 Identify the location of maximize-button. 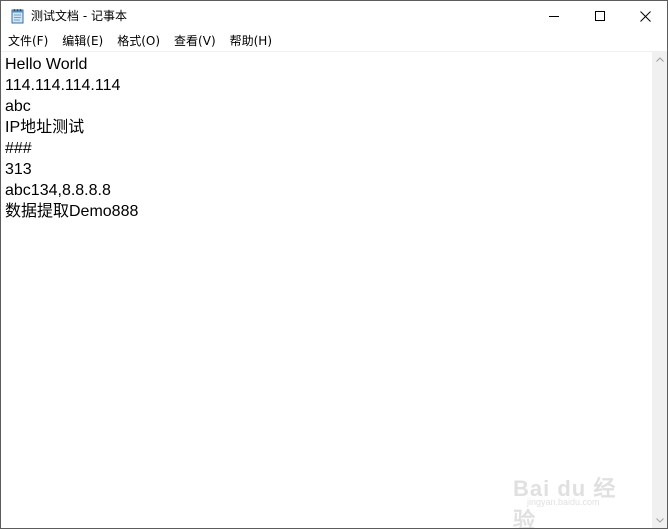
(600, 16).